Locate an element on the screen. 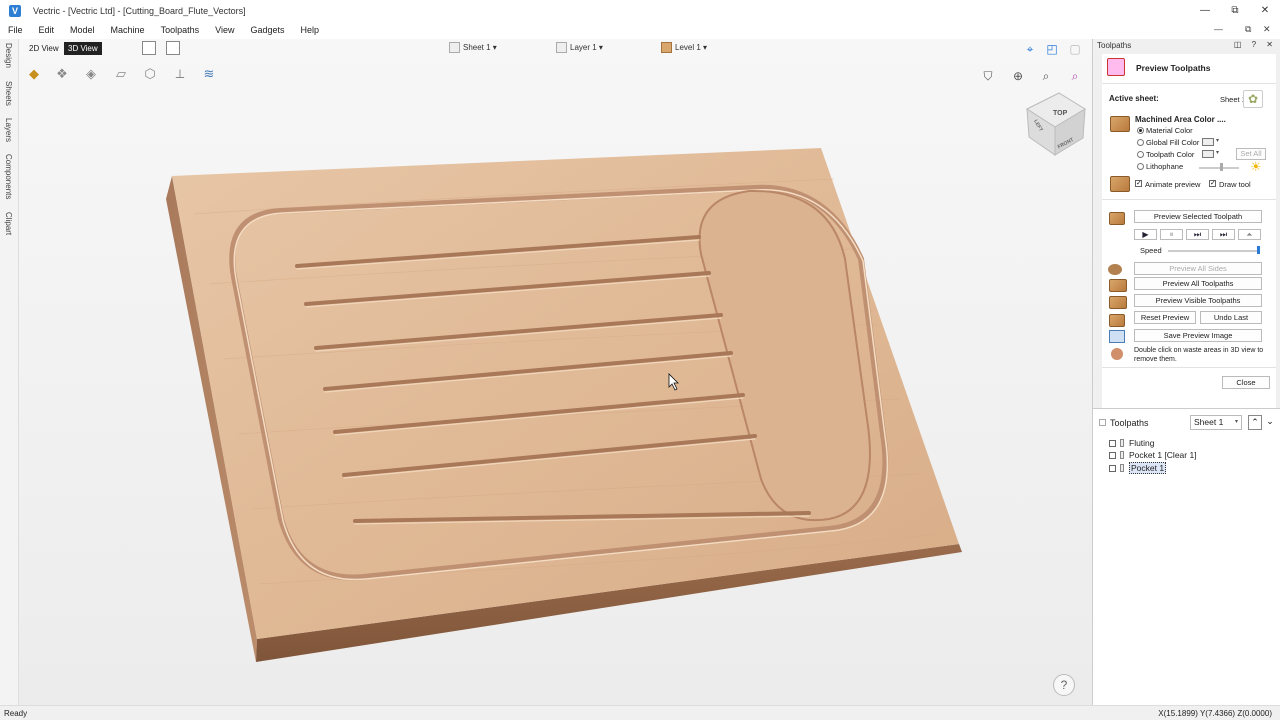 The image size is (1280, 720). doc-close-button: ✕ is located at coordinates (1267, 29).